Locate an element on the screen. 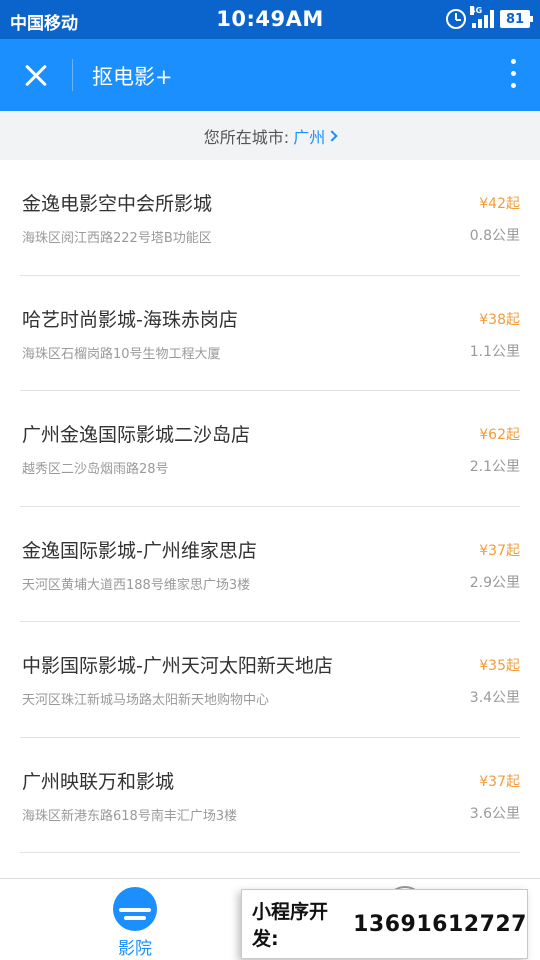 This screenshot has height=960, width=540. developer-contact-banner: 小程序开发: 13691612727 is located at coordinates (384, 924).